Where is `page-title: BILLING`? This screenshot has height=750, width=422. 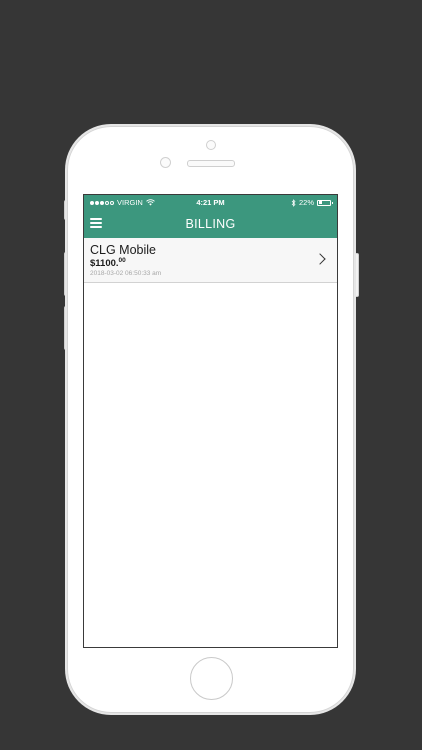 page-title: BILLING is located at coordinates (210, 224).